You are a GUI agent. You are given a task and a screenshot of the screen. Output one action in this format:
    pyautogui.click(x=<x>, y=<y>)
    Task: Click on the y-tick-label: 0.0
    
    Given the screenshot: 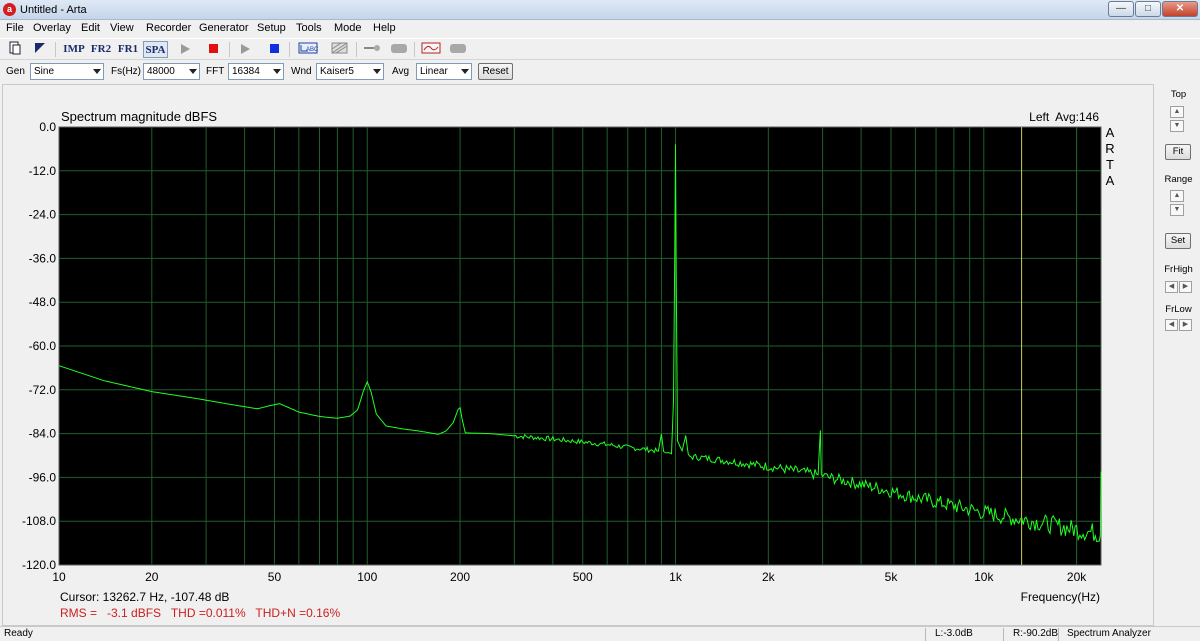 What is the action you would take?
    pyautogui.click(x=47, y=127)
    